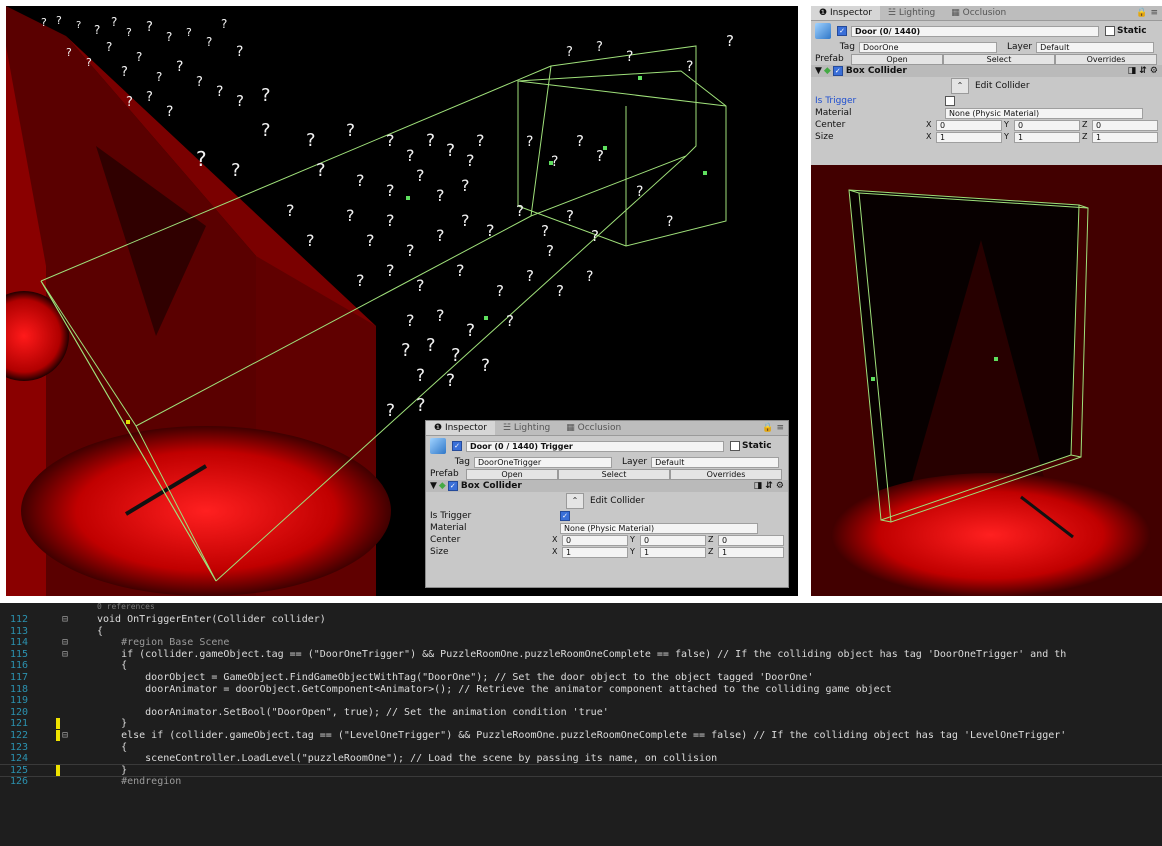 The height and width of the screenshot is (846, 1162). Describe the element at coordinates (581, 748) in the screenshot. I see `code-line: 123 {` at that location.